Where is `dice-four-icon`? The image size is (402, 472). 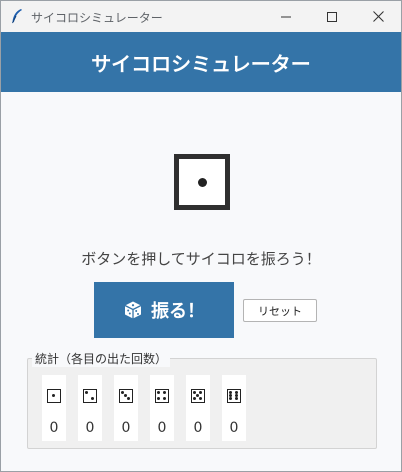 dice-four-icon is located at coordinates (162, 396).